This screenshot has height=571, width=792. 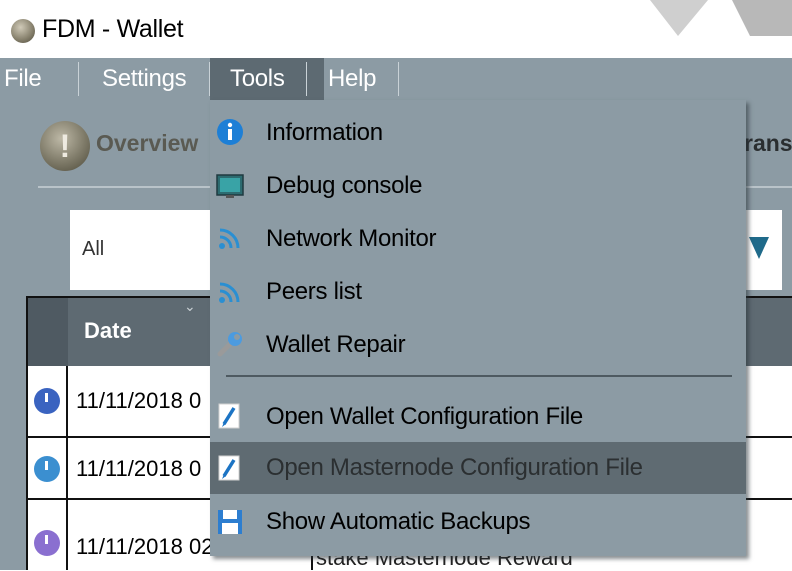 What do you see at coordinates (230, 132) in the screenshot?
I see `info-icon` at bounding box center [230, 132].